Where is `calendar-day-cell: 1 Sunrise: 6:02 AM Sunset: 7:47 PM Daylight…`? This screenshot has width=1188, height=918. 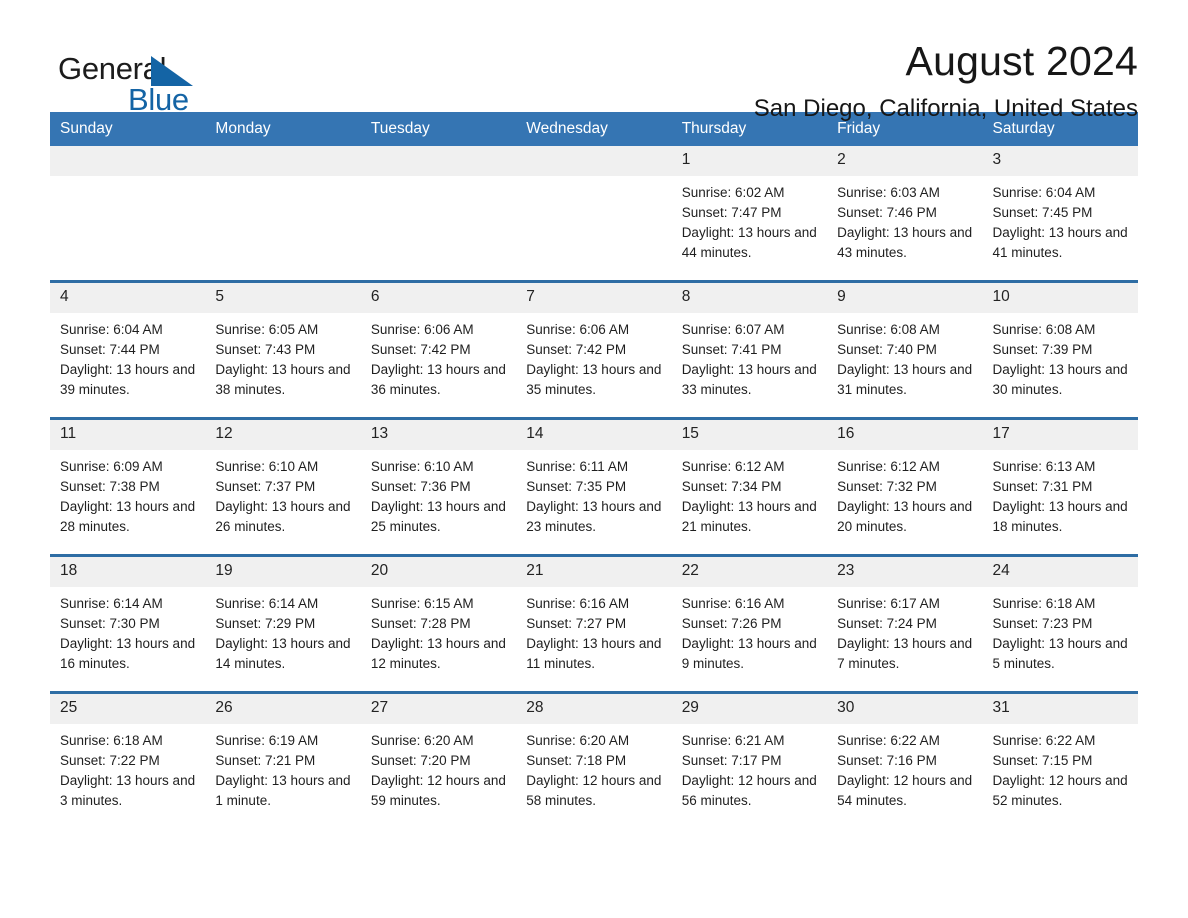
calendar-day-cell: 1 Sunrise: 6:02 AM Sunset: 7:47 PM Daylight… is located at coordinates (749, 214).